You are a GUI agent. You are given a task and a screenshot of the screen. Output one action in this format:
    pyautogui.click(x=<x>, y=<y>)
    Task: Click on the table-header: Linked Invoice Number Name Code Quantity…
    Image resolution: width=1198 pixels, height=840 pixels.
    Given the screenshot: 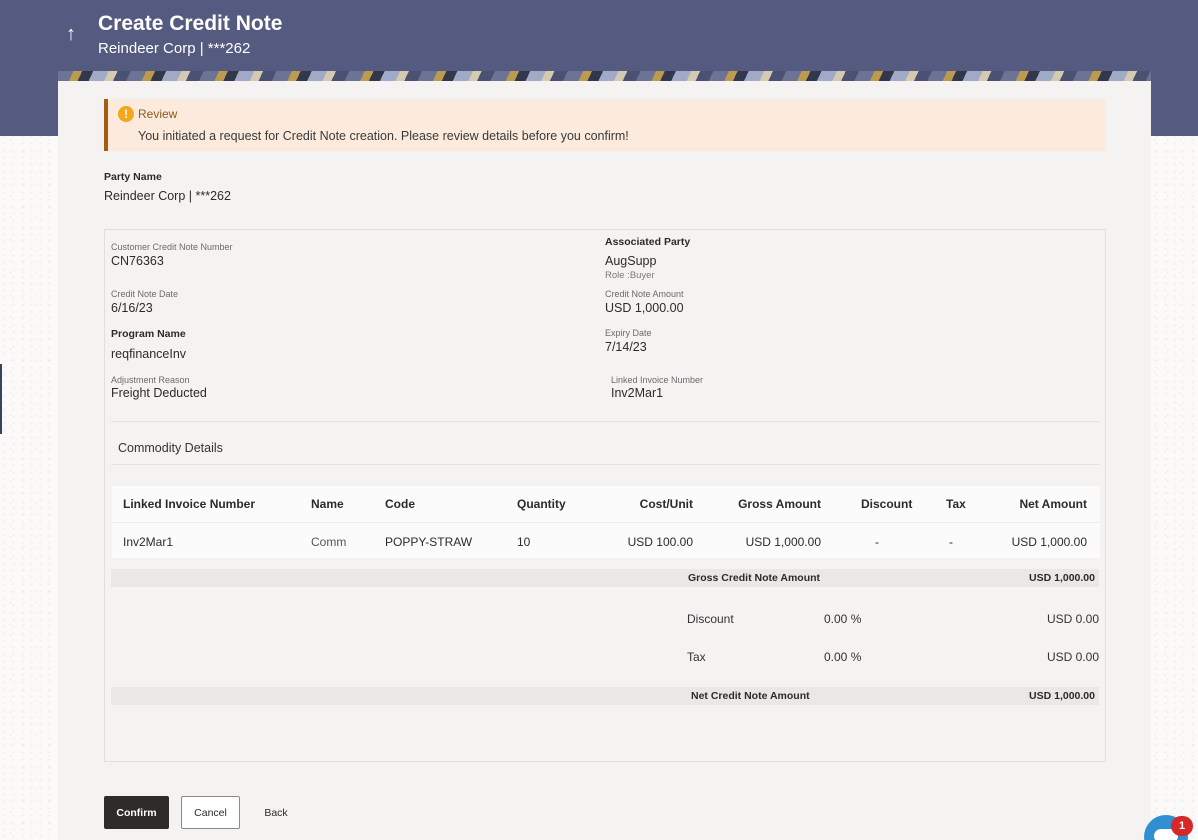 What is the action you would take?
    pyautogui.click(x=606, y=504)
    